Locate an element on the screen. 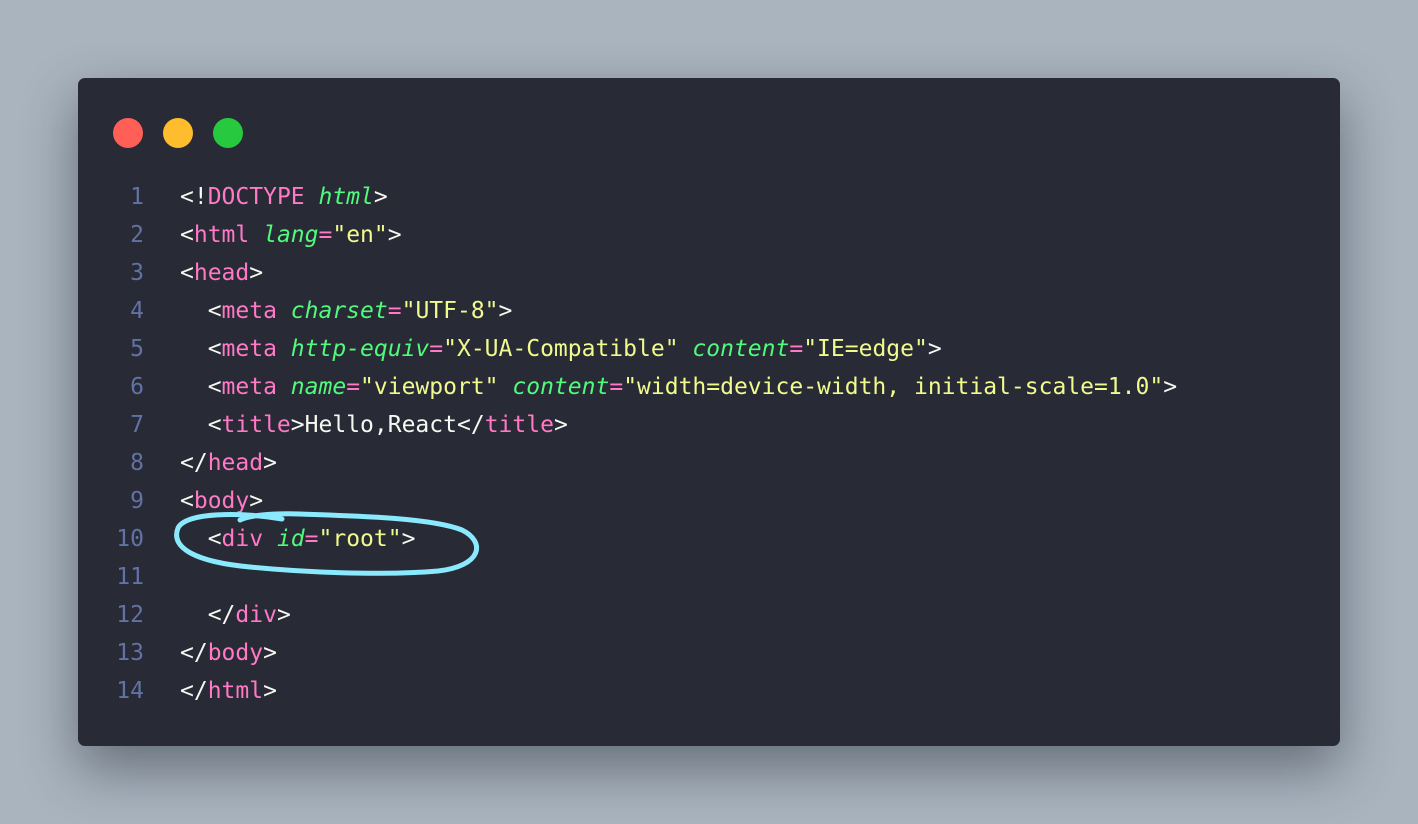  line-number: 7 is located at coordinates (137, 425).